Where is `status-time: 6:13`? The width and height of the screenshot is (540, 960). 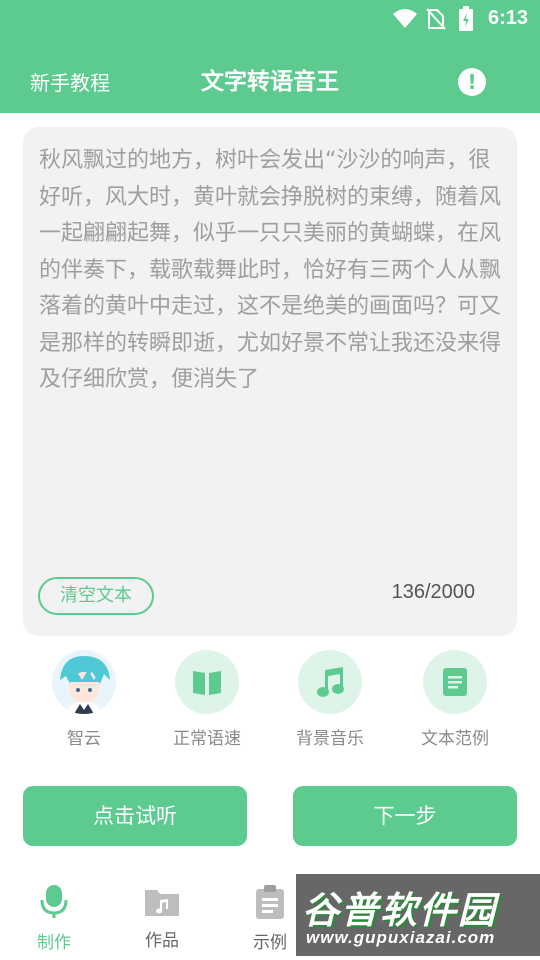
status-time: 6:13 is located at coordinates (507, 18).